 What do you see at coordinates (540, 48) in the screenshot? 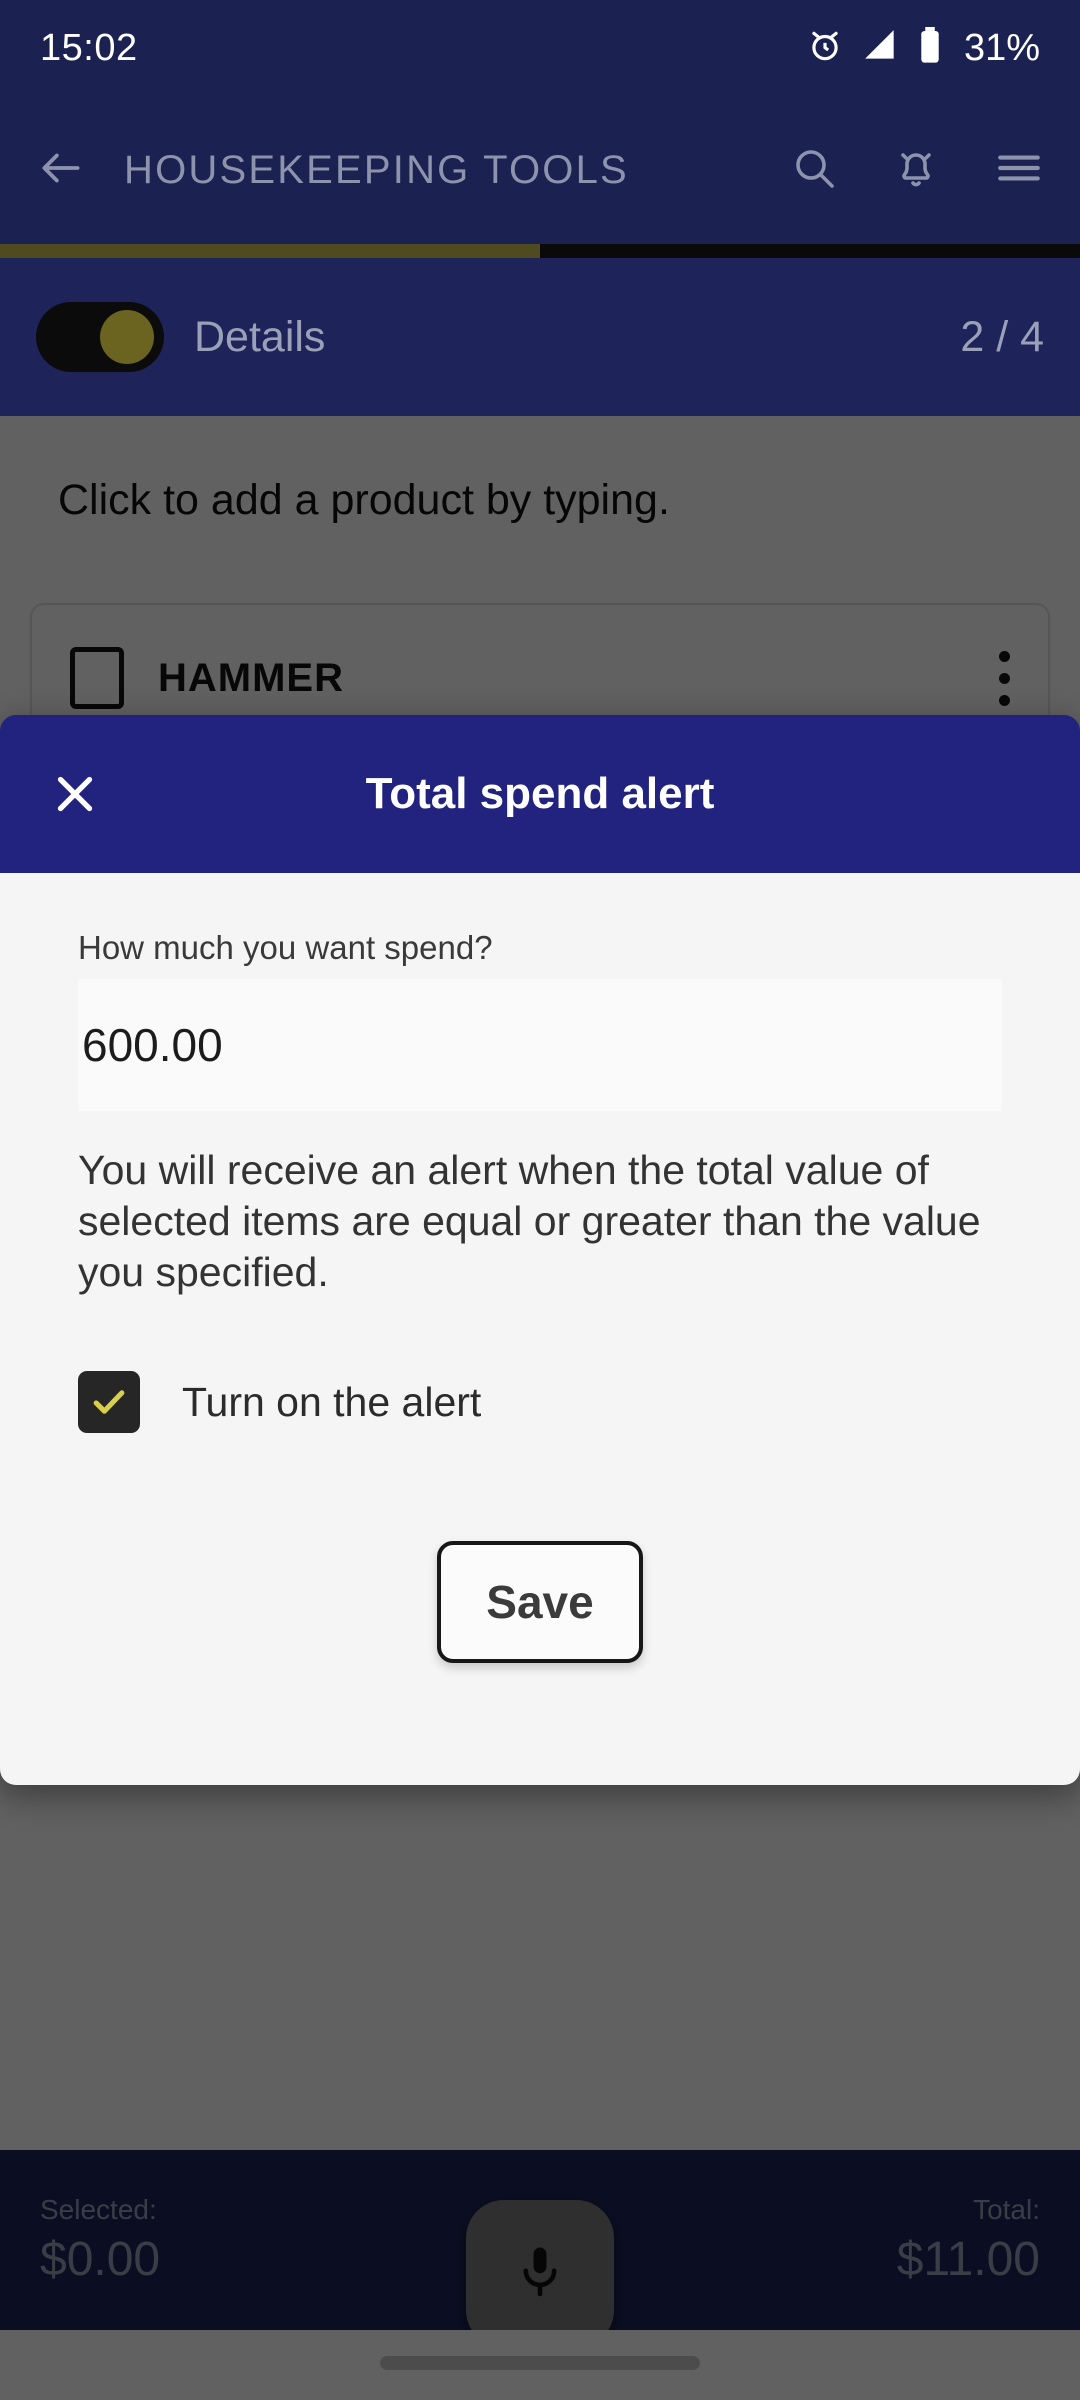
I see `status-bar: 15:02 31%` at bounding box center [540, 48].